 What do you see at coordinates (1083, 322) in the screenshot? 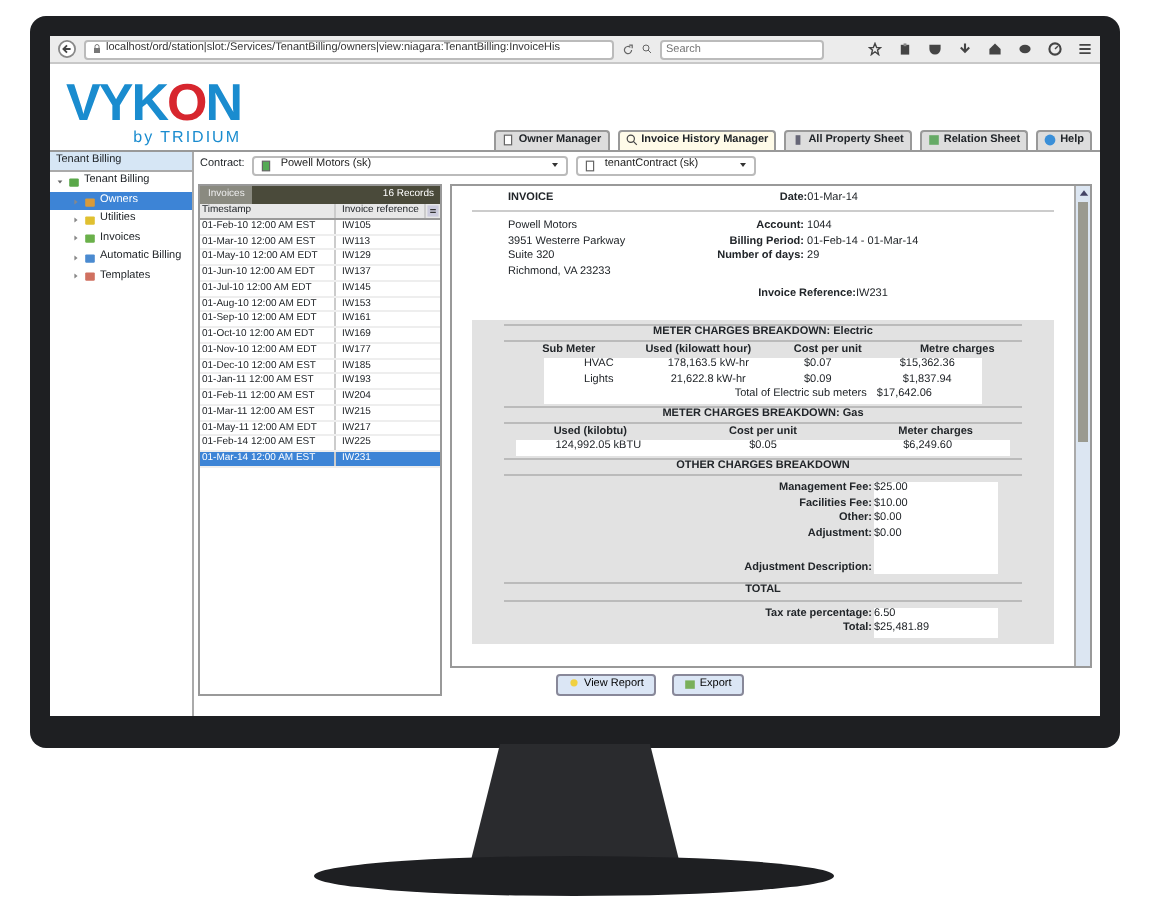
I see `scrollbar-thumb` at bounding box center [1083, 322].